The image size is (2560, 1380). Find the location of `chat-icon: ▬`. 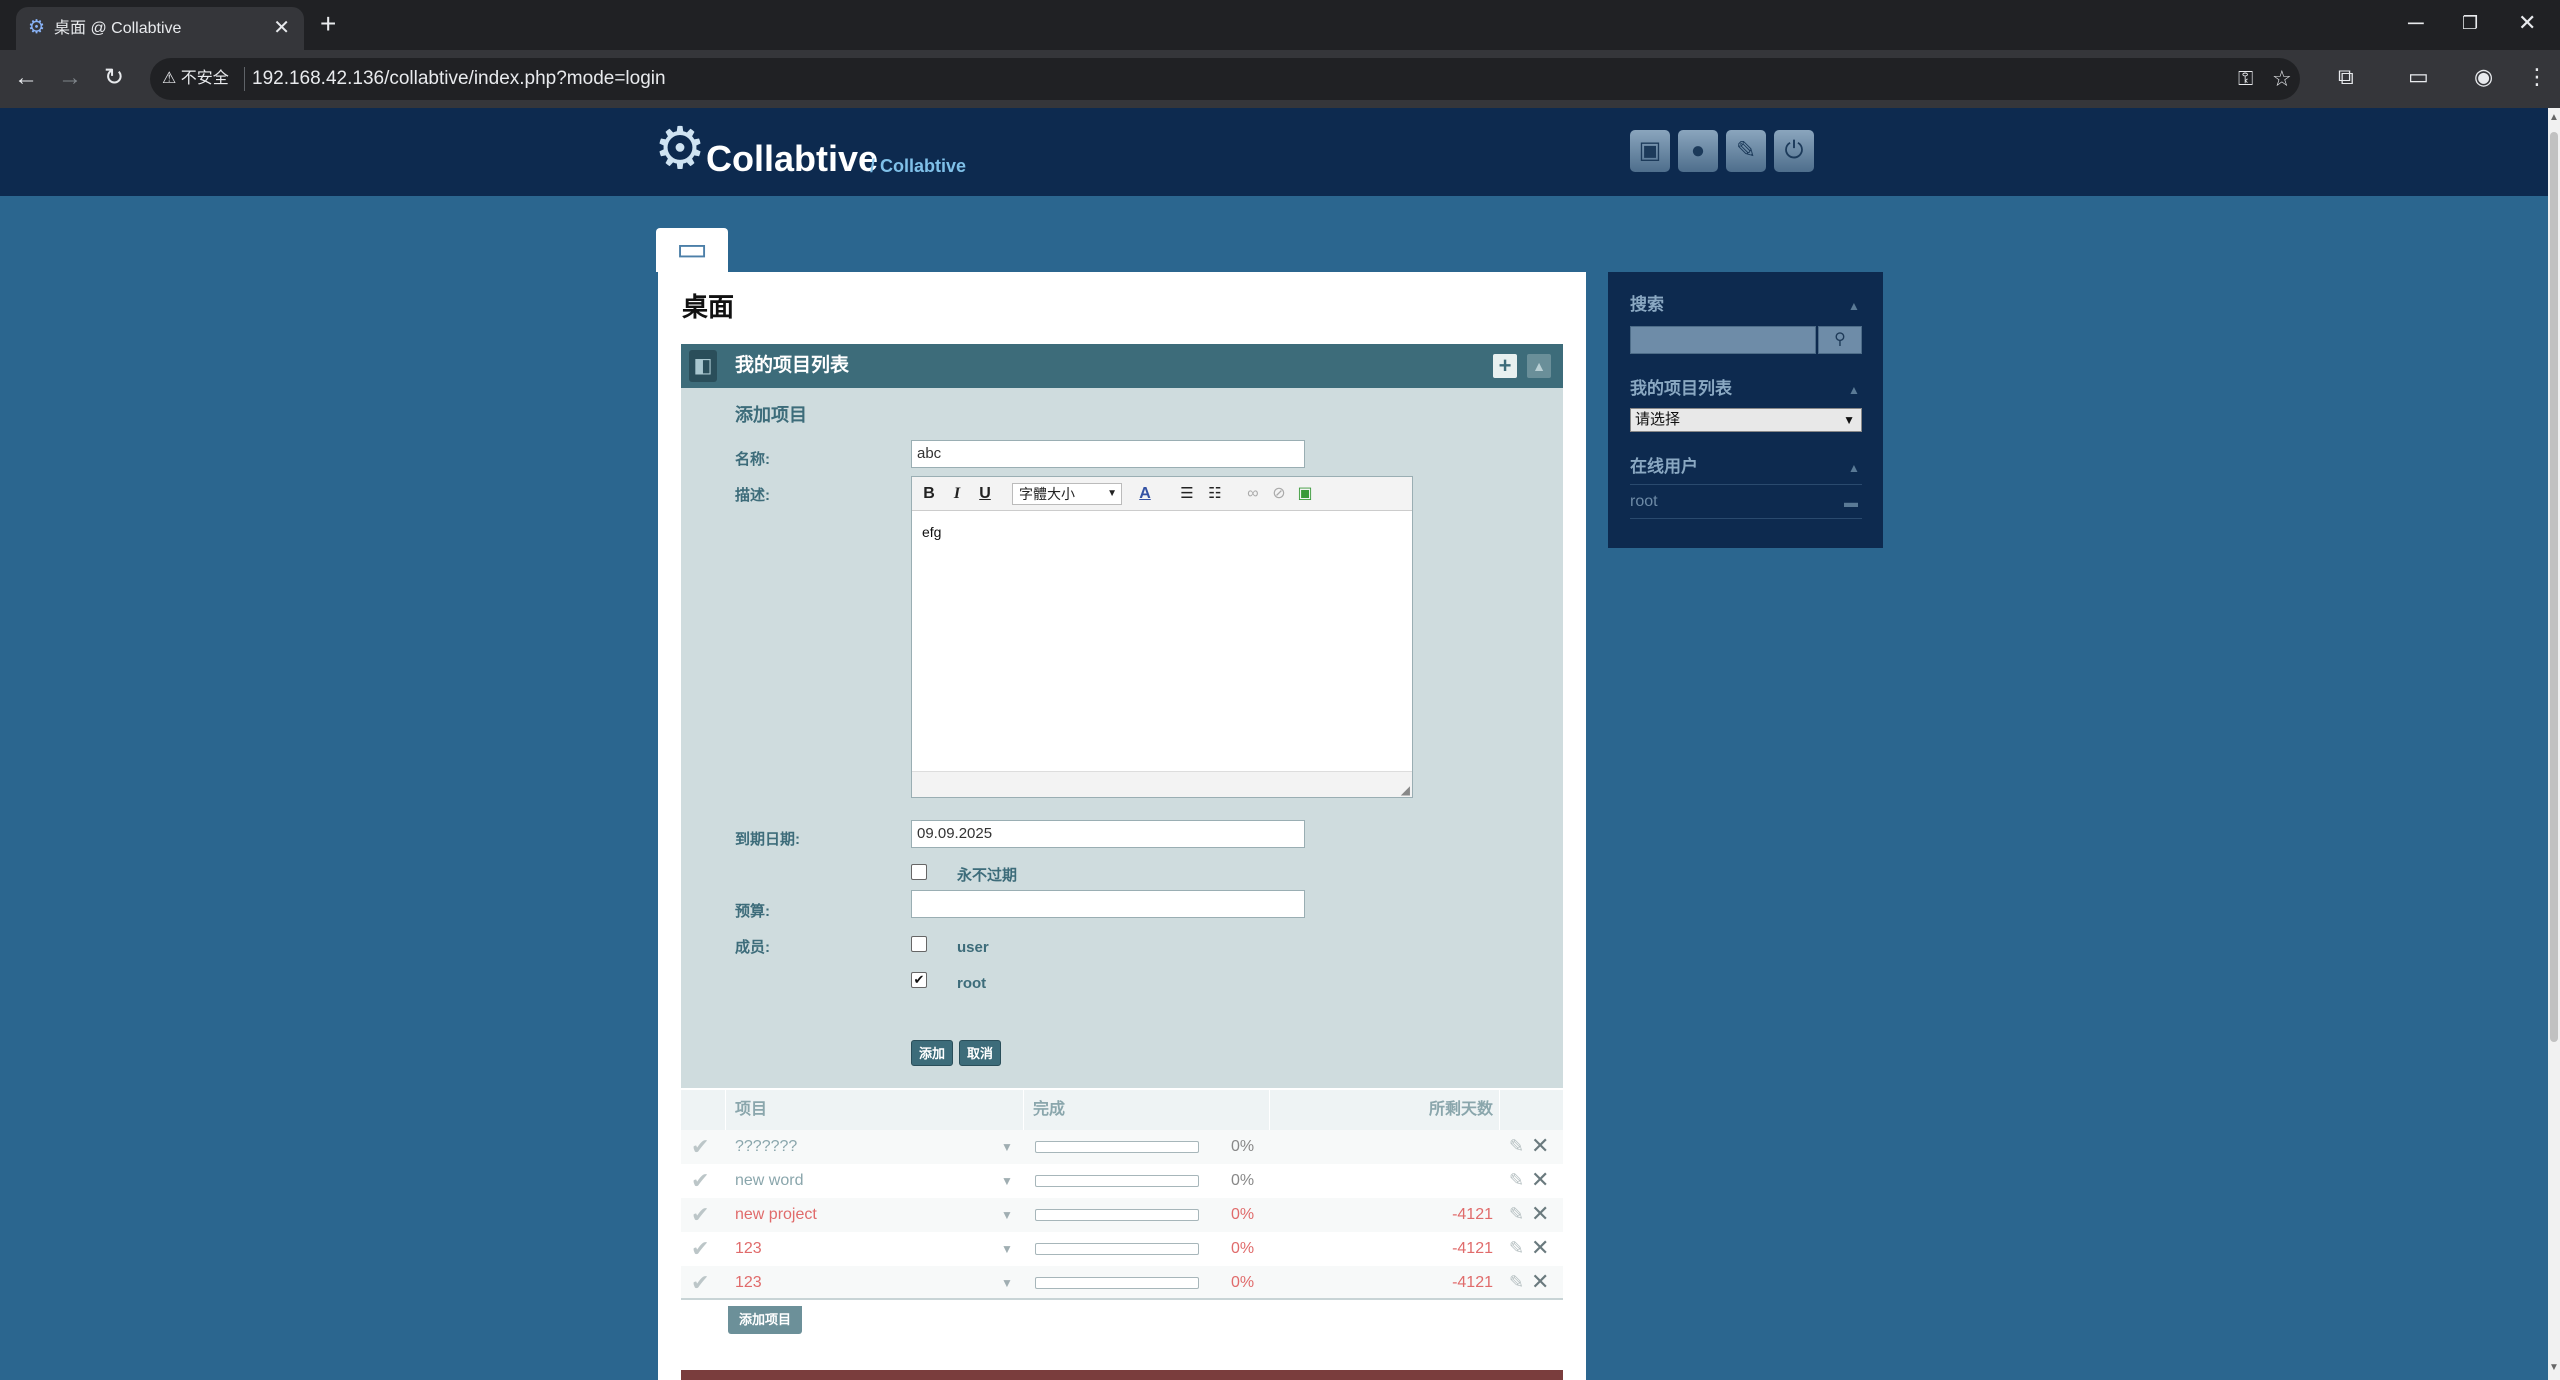

chat-icon: ▬ is located at coordinates (1851, 502).